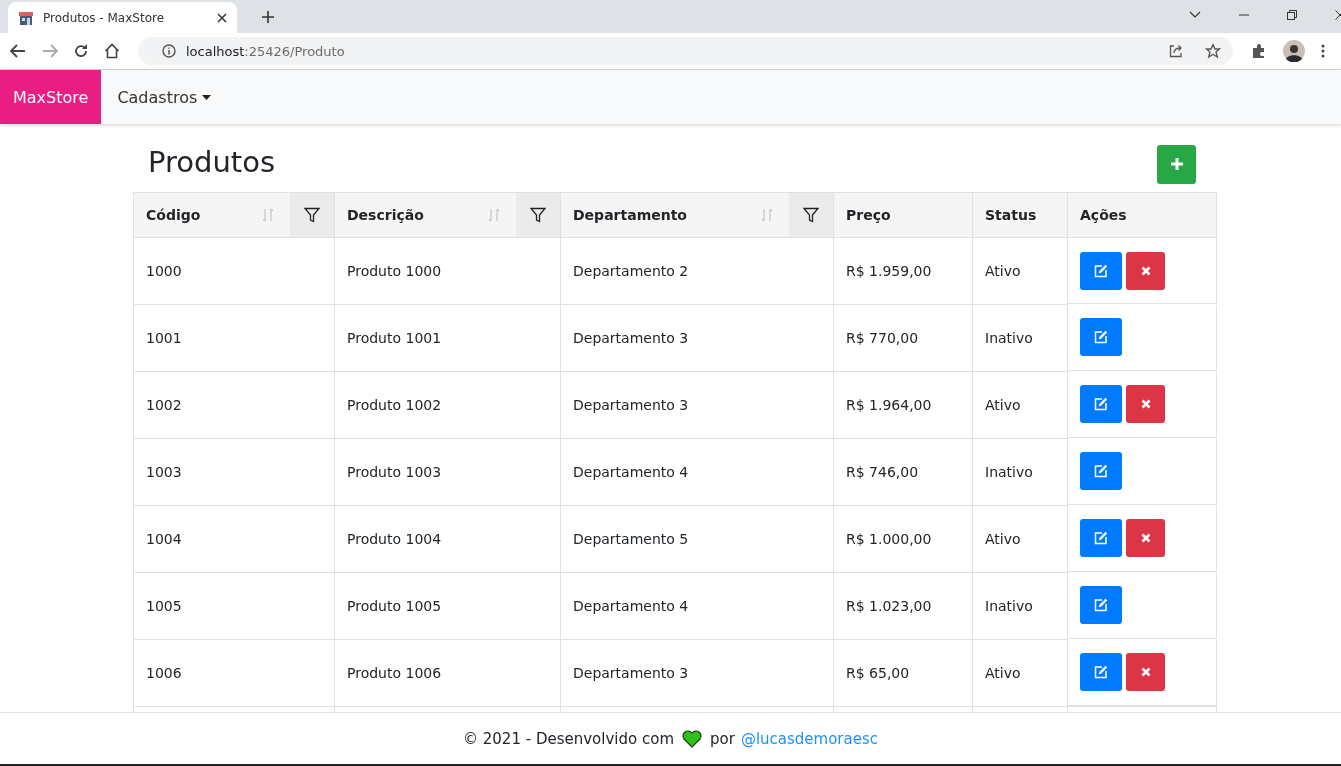 Image resolution: width=1341 pixels, height=766 pixels. What do you see at coordinates (889, 606) in the screenshot?
I see `table-cell: R$ 1.023,00` at bounding box center [889, 606].